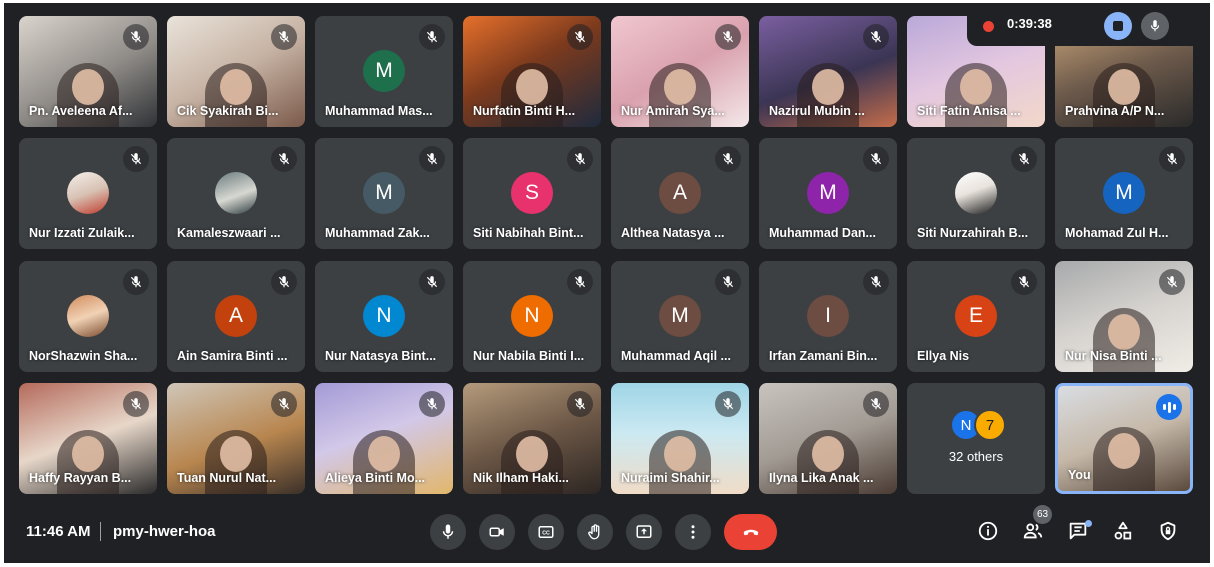 This screenshot has width=1214, height=567. I want to click on captions-icon: CC, so click(546, 532).